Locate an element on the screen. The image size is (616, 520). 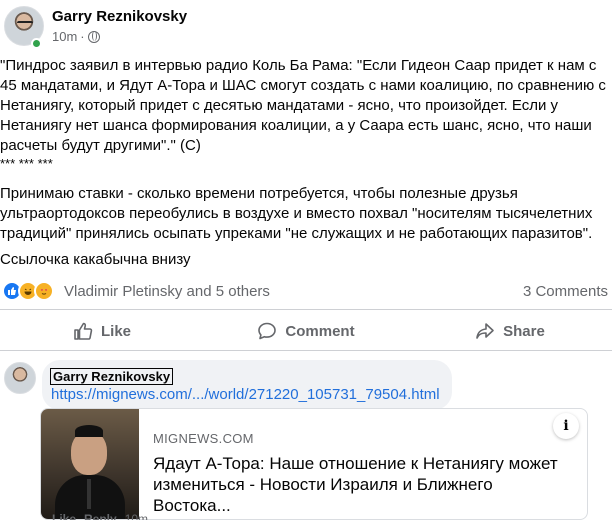
thumbnail-kippah is located at coordinates (89, 431).